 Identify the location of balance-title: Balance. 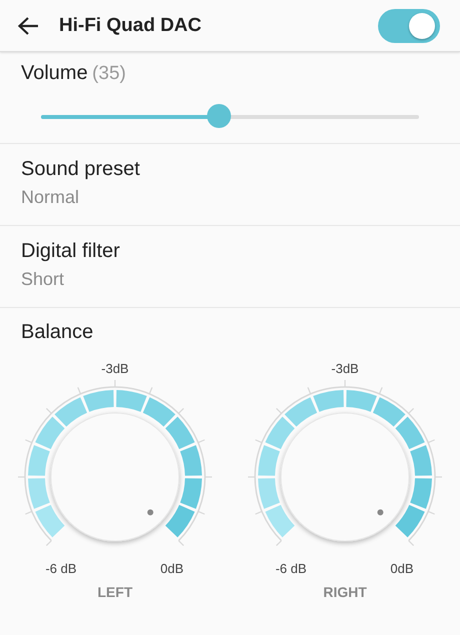
(57, 332).